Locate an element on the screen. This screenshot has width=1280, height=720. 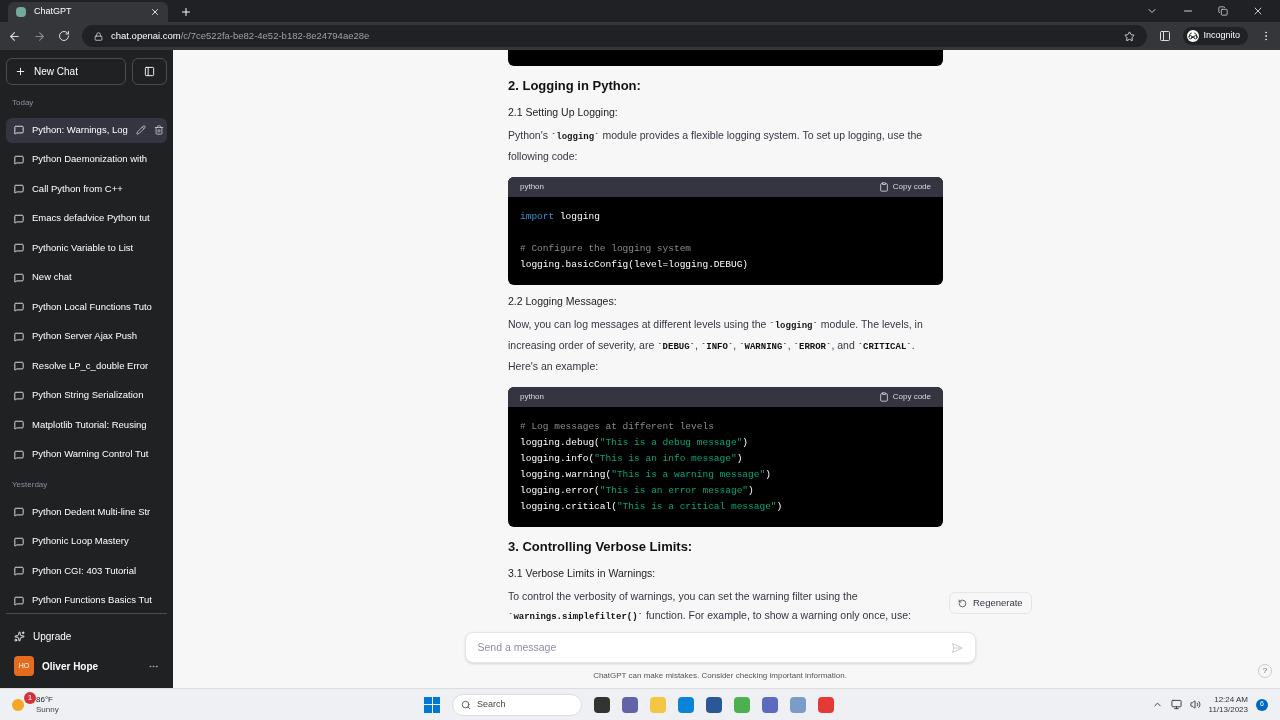
clipboard-icon is located at coordinates (883, 187).